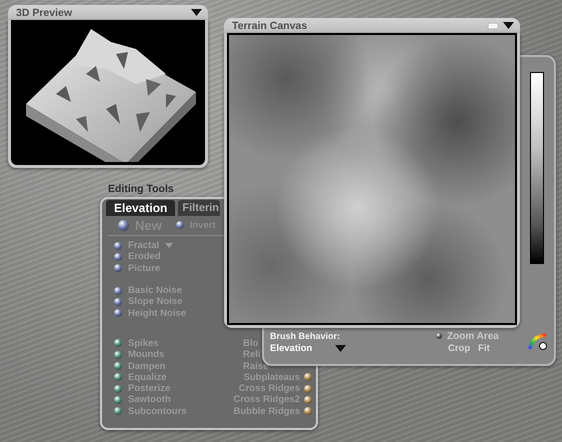  Describe the element at coordinates (44, 12) in the screenshot. I see `window-title: 3D Preview` at that location.